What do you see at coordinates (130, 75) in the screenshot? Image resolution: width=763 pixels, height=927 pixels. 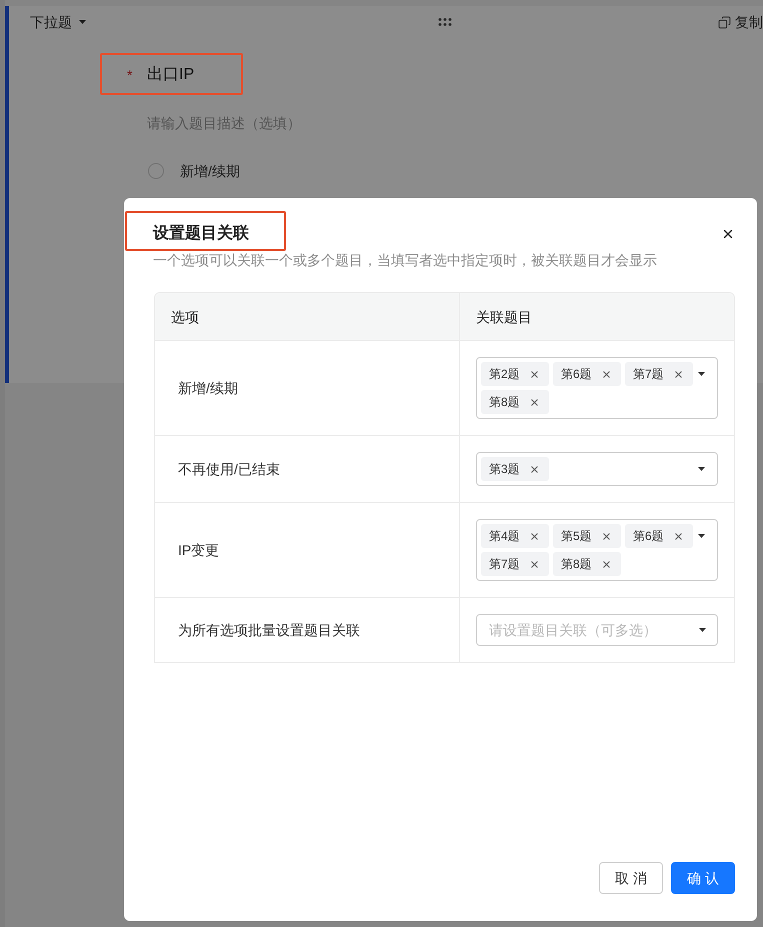 I see `required-asterisk: *` at bounding box center [130, 75].